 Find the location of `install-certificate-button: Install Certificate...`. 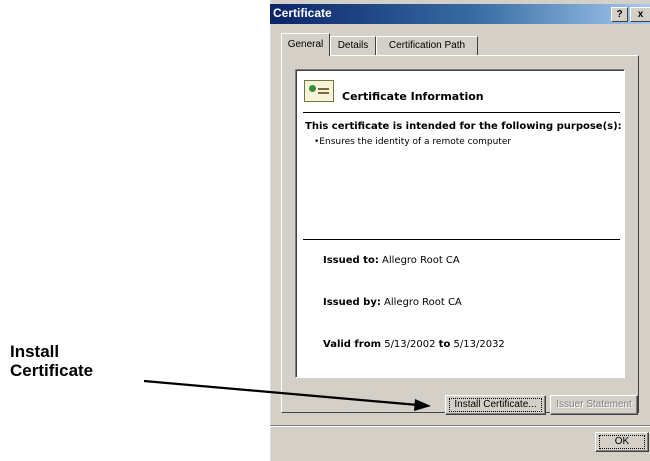

install-certificate-button: Install Certificate... is located at coordinates (495, 405).